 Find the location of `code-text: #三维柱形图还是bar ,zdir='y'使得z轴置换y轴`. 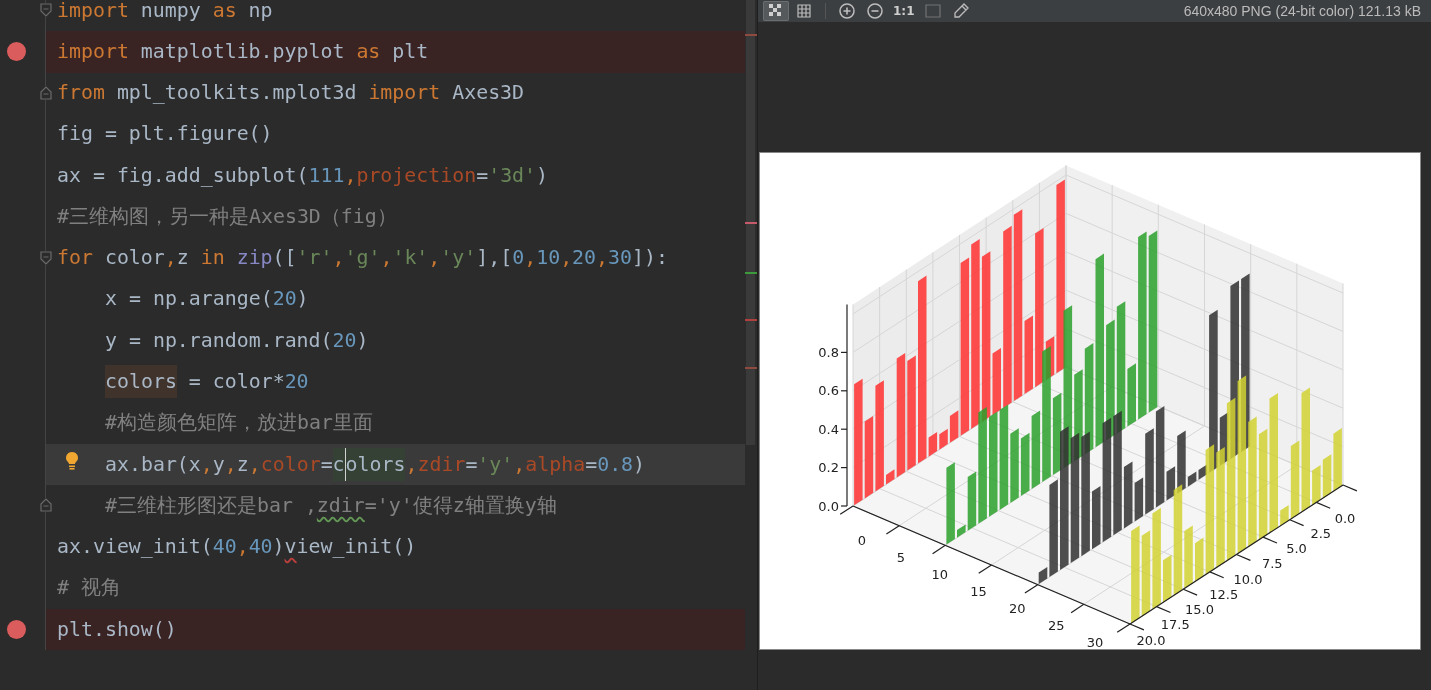

code-text: #三维柱形图还是bar ,zdir='y'使得z轴置换y轴 is located at coordinates (331, 505).